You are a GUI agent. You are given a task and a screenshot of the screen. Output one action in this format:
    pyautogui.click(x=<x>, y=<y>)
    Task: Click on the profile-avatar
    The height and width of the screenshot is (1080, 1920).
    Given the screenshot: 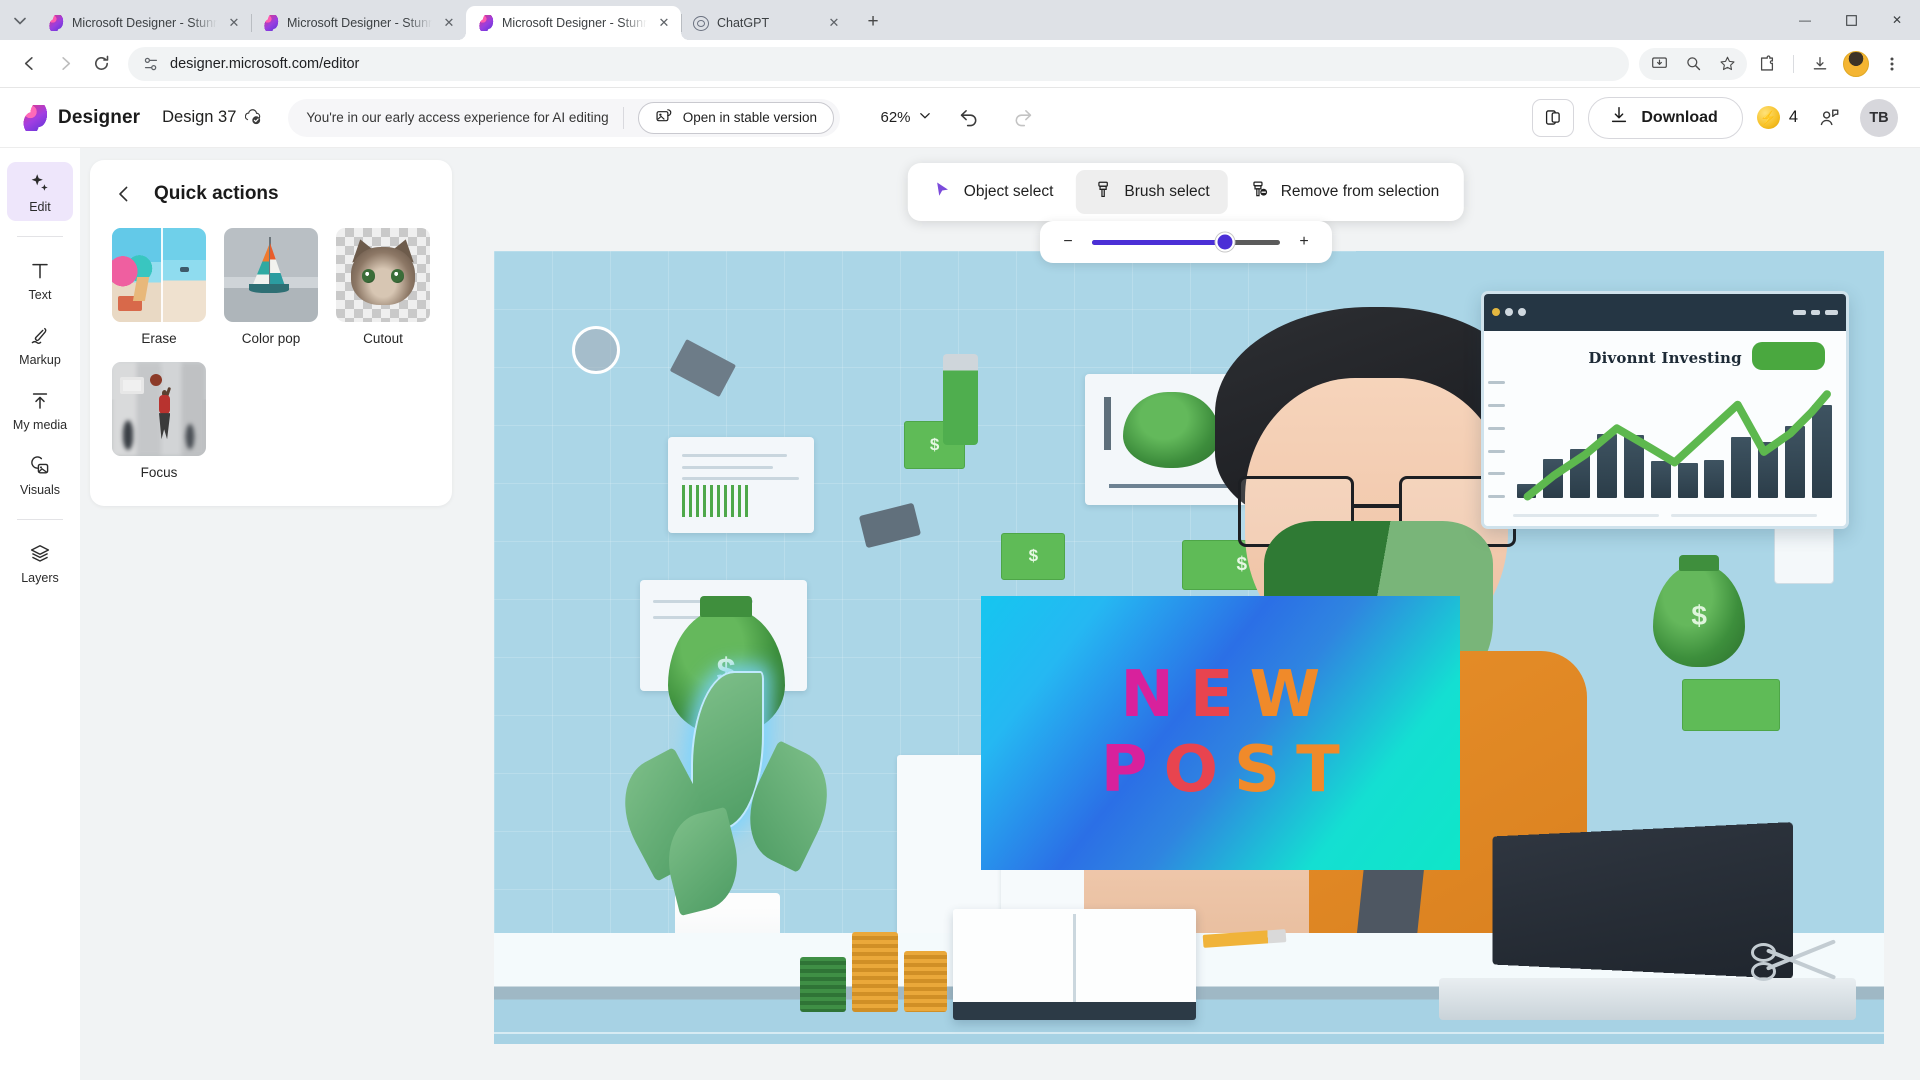 What is the action you would take?
    pyautogui.click(x=1856, y=64)
    